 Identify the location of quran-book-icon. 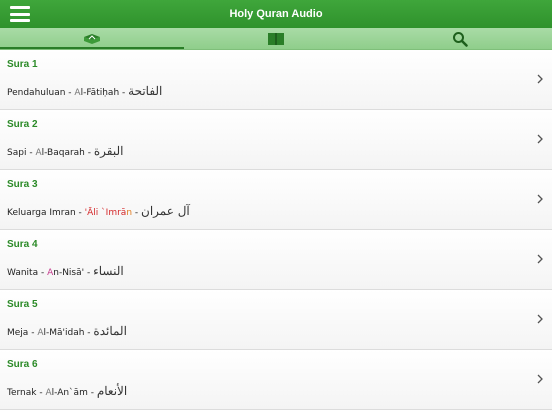
(92, 38).